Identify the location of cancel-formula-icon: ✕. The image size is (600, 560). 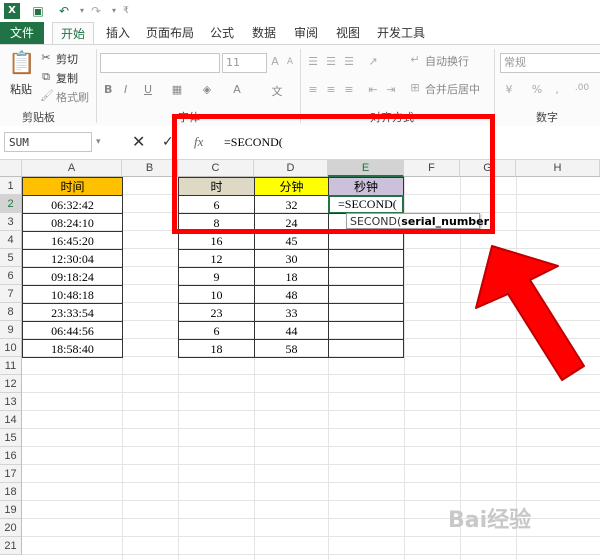
(138, 142).